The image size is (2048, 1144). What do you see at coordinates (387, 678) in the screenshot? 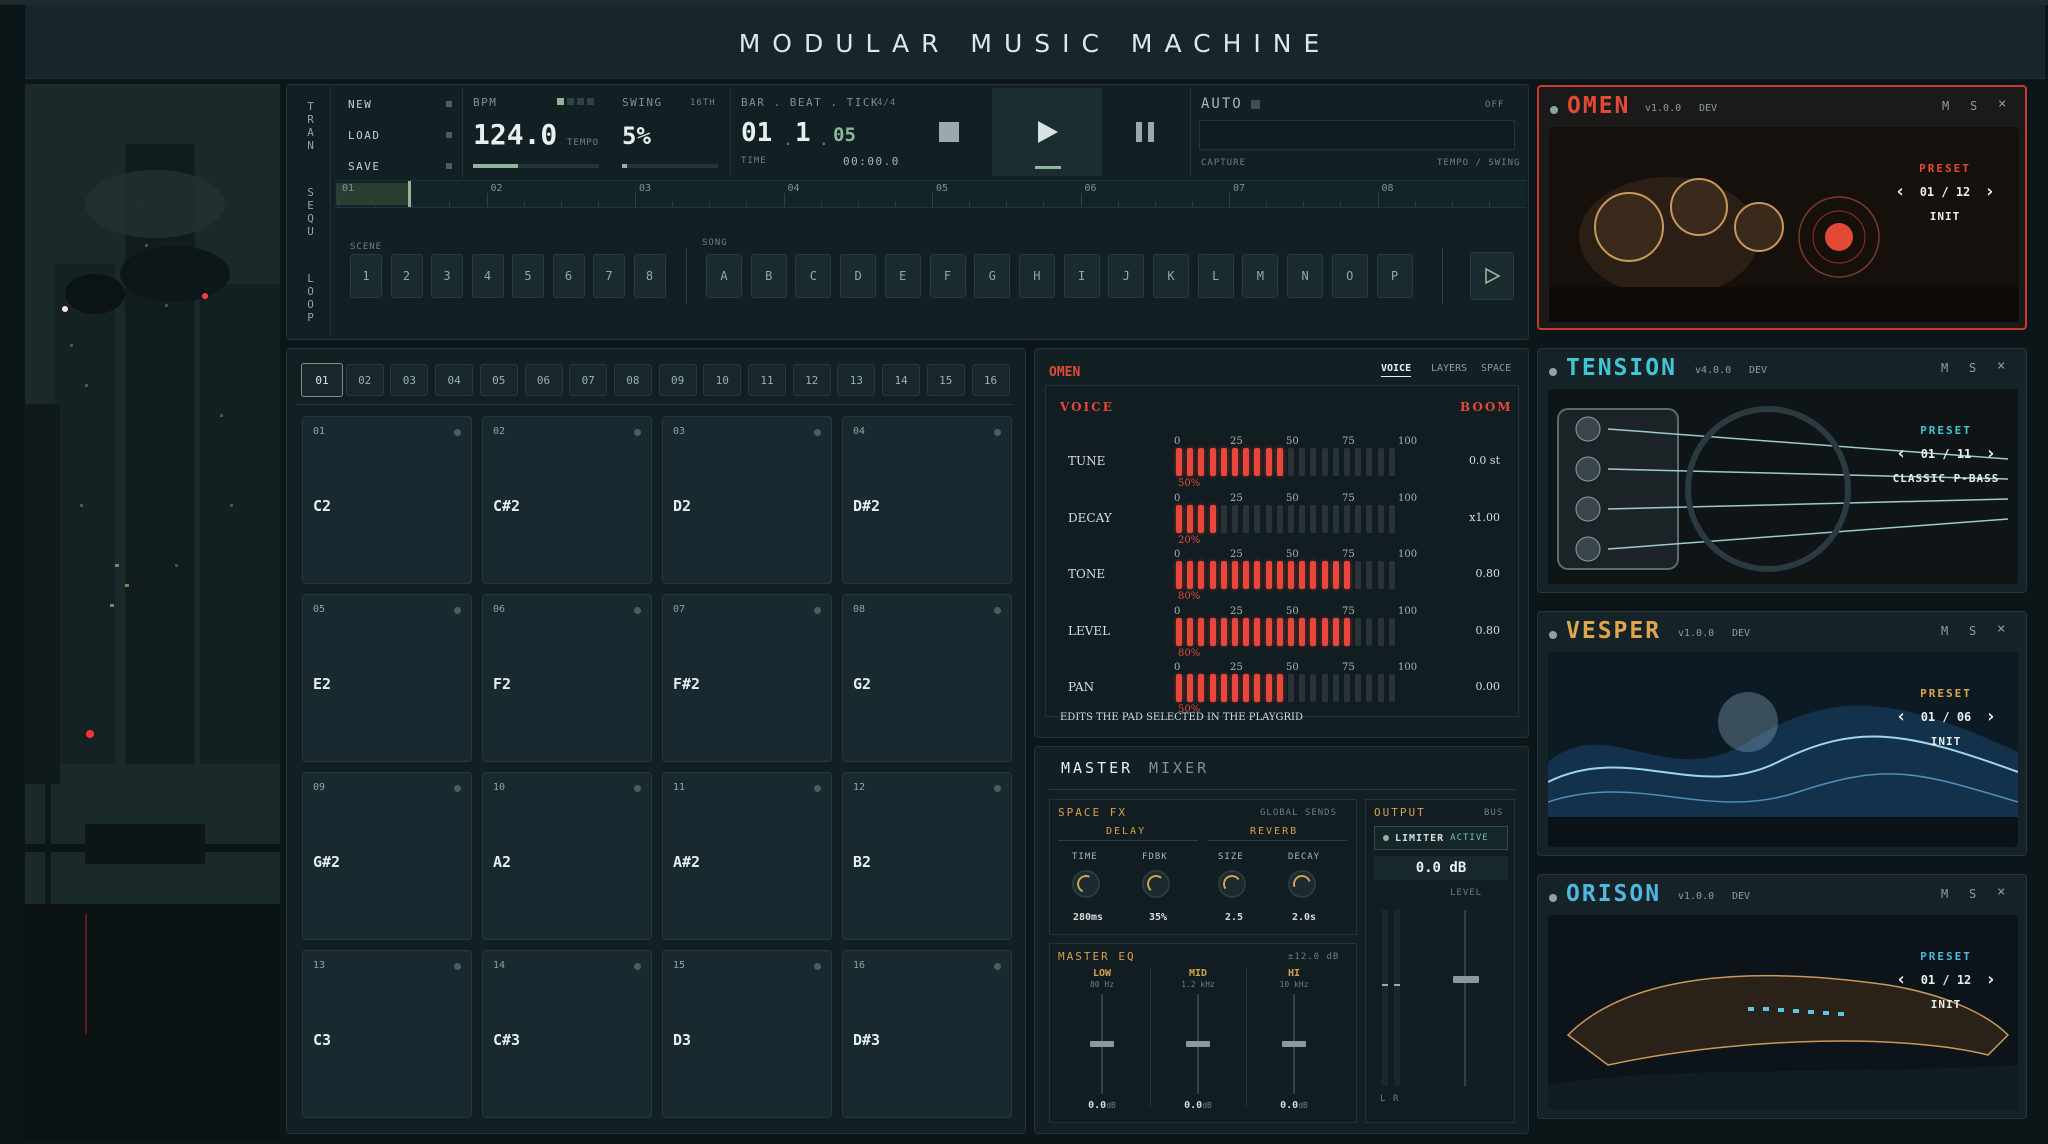
I see `pad-05: 05 E2` at bounding box center [387, 678].